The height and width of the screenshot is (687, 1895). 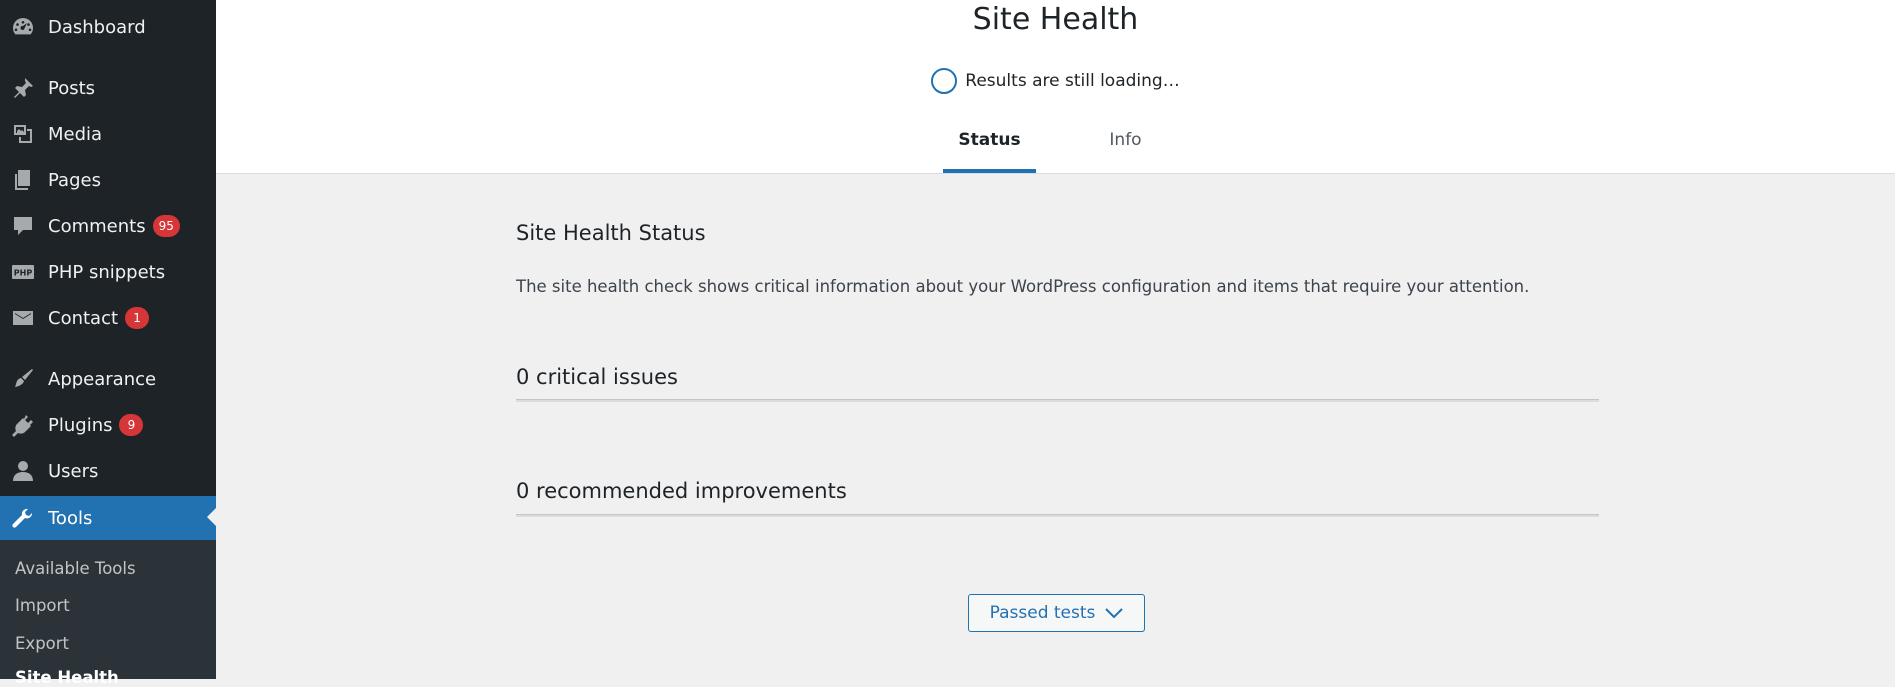 I want to click on chevron-down-icon, so click(x=1114, y=613).